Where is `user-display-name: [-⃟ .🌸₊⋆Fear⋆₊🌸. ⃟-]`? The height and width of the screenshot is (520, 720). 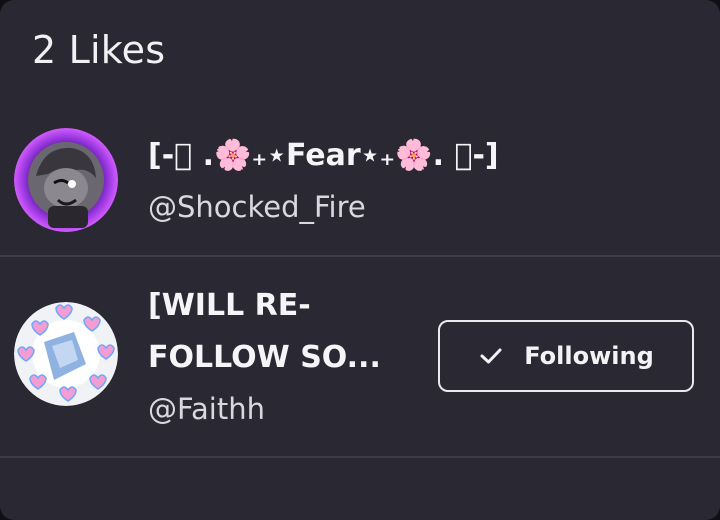 user-display-name: [-⃟ .🌸₊⋆Fear⋆₊🌸. ⃟-] is located at coordinates (323, 156).